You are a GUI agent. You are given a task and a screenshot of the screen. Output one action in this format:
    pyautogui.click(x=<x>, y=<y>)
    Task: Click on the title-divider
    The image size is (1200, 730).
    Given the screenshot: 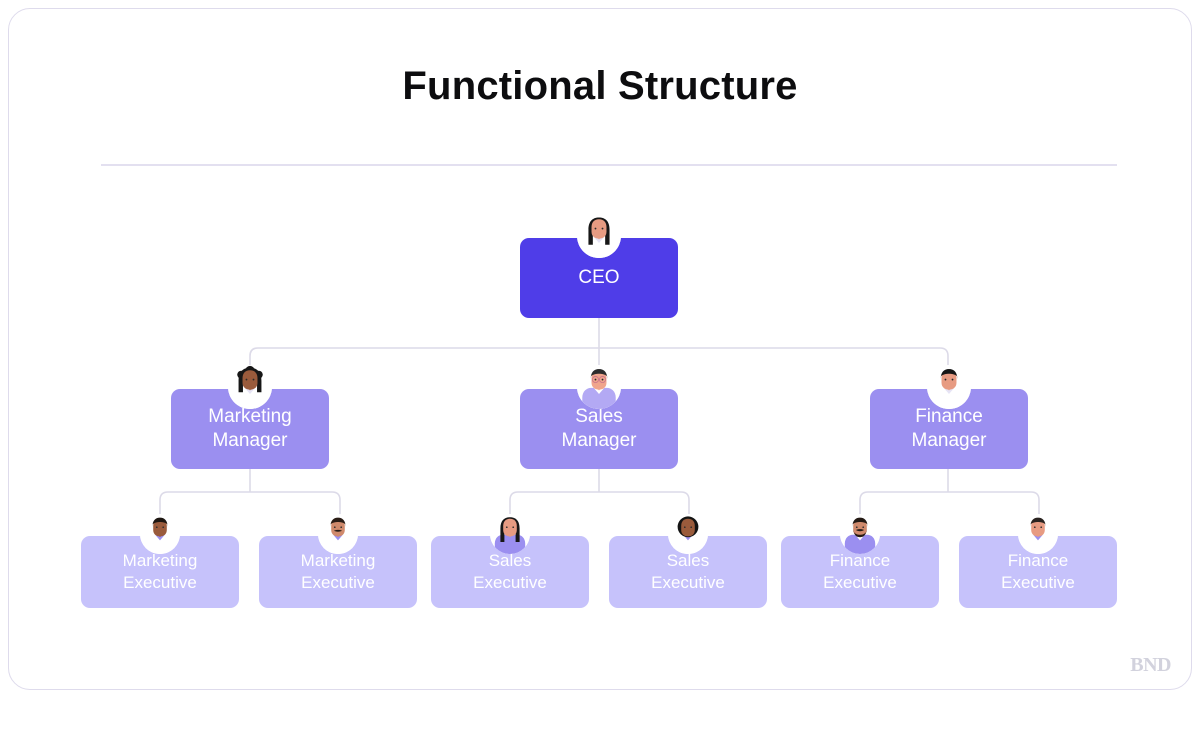 What is the action you would take?
    pyautogui.click(x=609, y=165)
    